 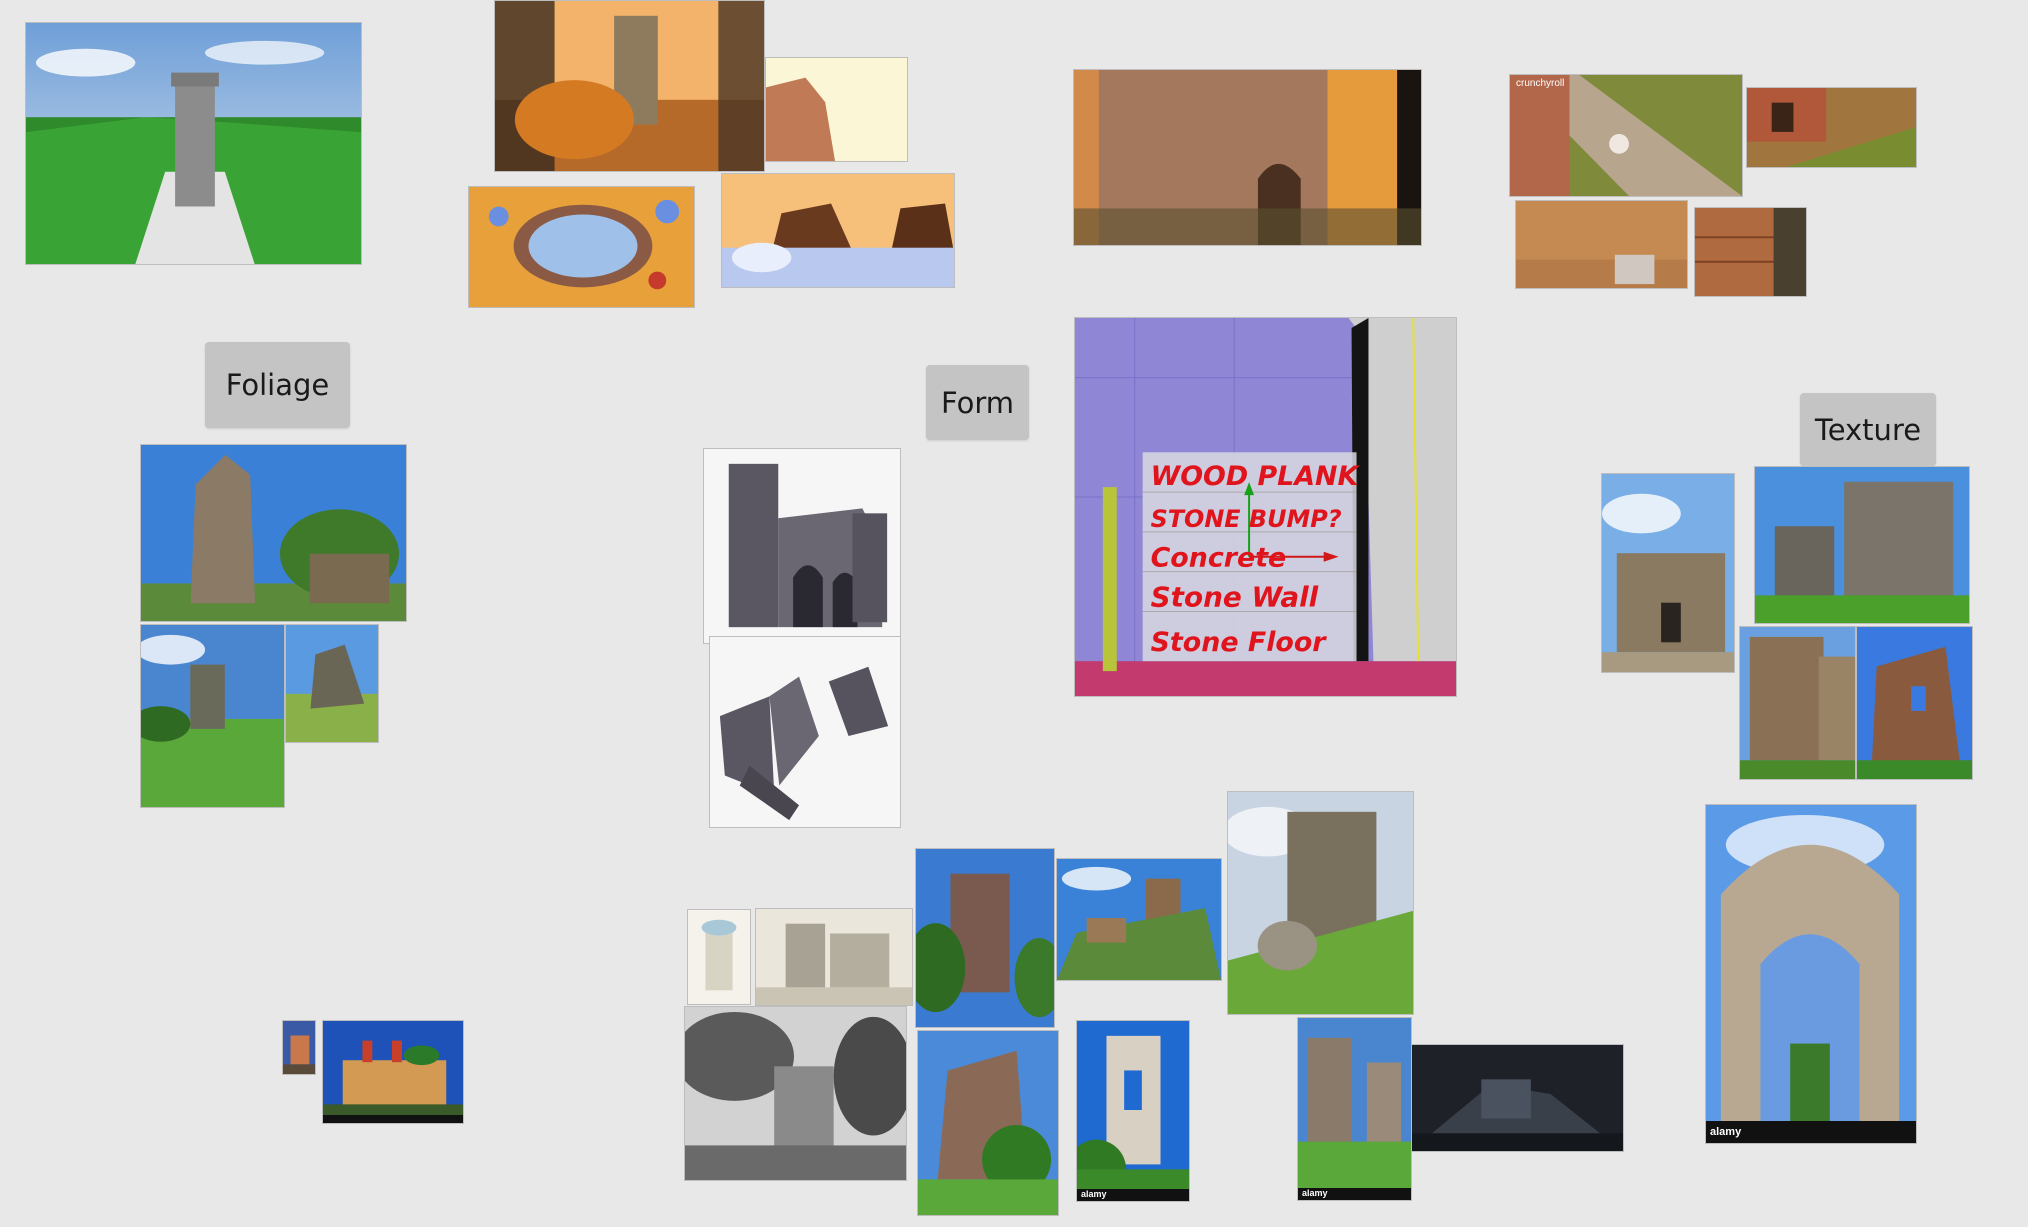 What do you see at coordinates (1094, 1194) in the screenshot?
I see `watermark-alamy-white-tower: alamy` at bounding box center [1094, 1194].